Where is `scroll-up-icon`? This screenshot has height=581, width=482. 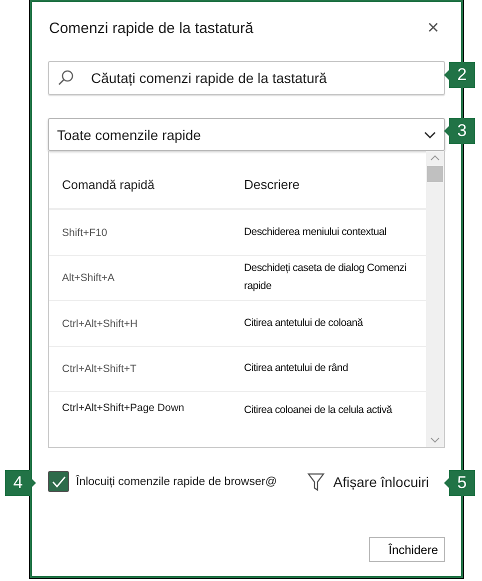 scroll-up-icon is located at coordinates (435, 158).